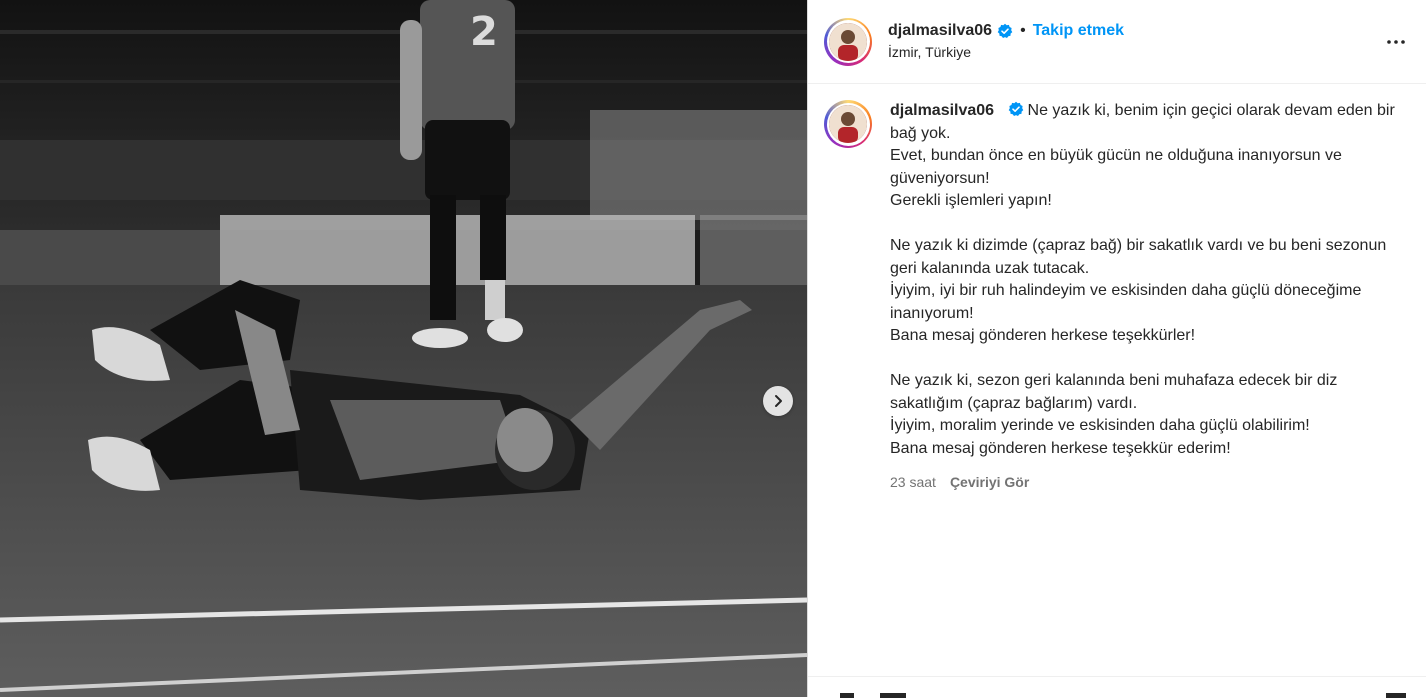 This screenshot has width=1426, height=698. I want to click on jersey-number: 2, so click(484, 32).